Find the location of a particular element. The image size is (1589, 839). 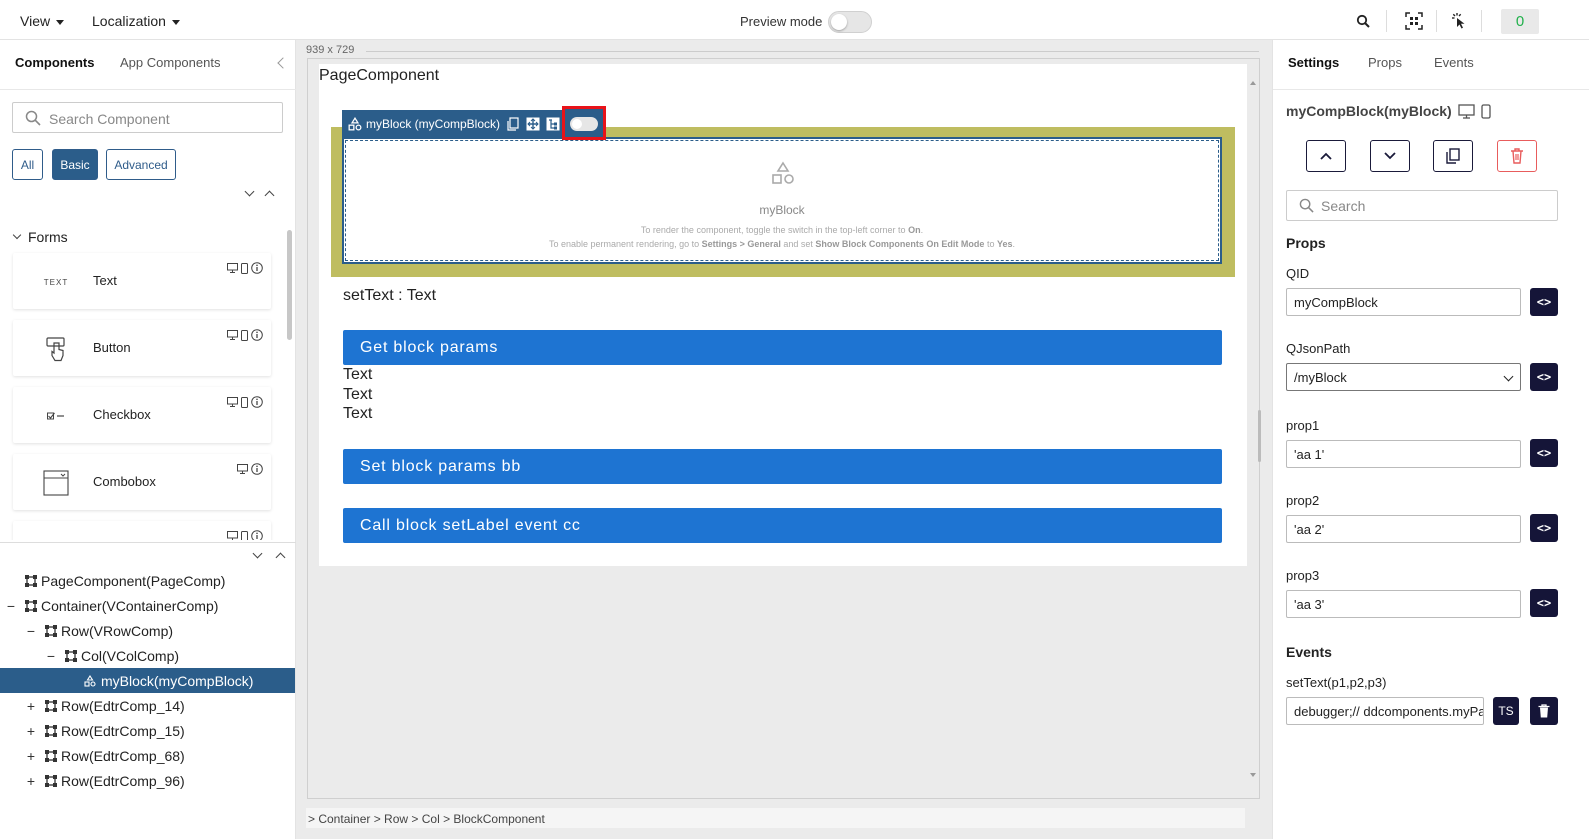

tab-components: Components is located at coordinates (54, 62).